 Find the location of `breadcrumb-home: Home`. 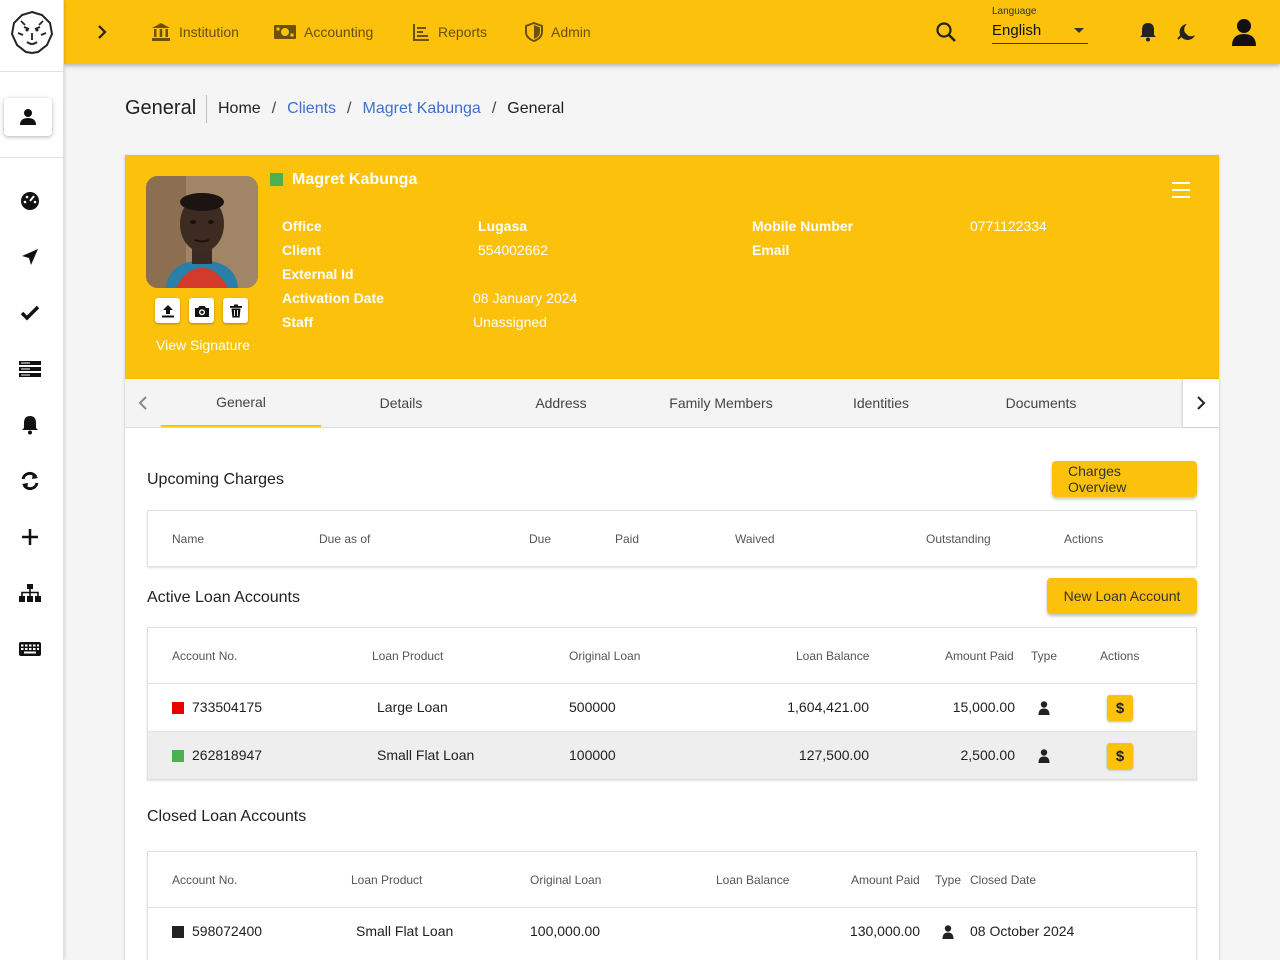

breadcrumb-home: Home is located at coordinates (239, 109).